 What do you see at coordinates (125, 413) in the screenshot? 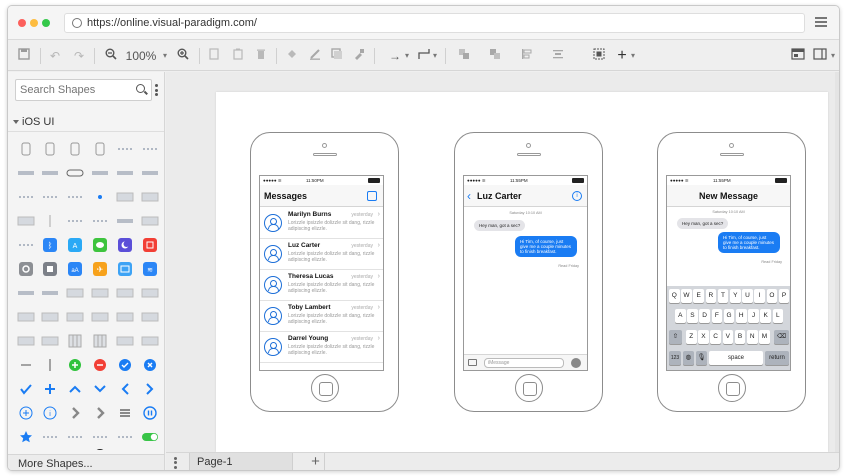
I see `menu-icon` at bounding box center [125, 413].